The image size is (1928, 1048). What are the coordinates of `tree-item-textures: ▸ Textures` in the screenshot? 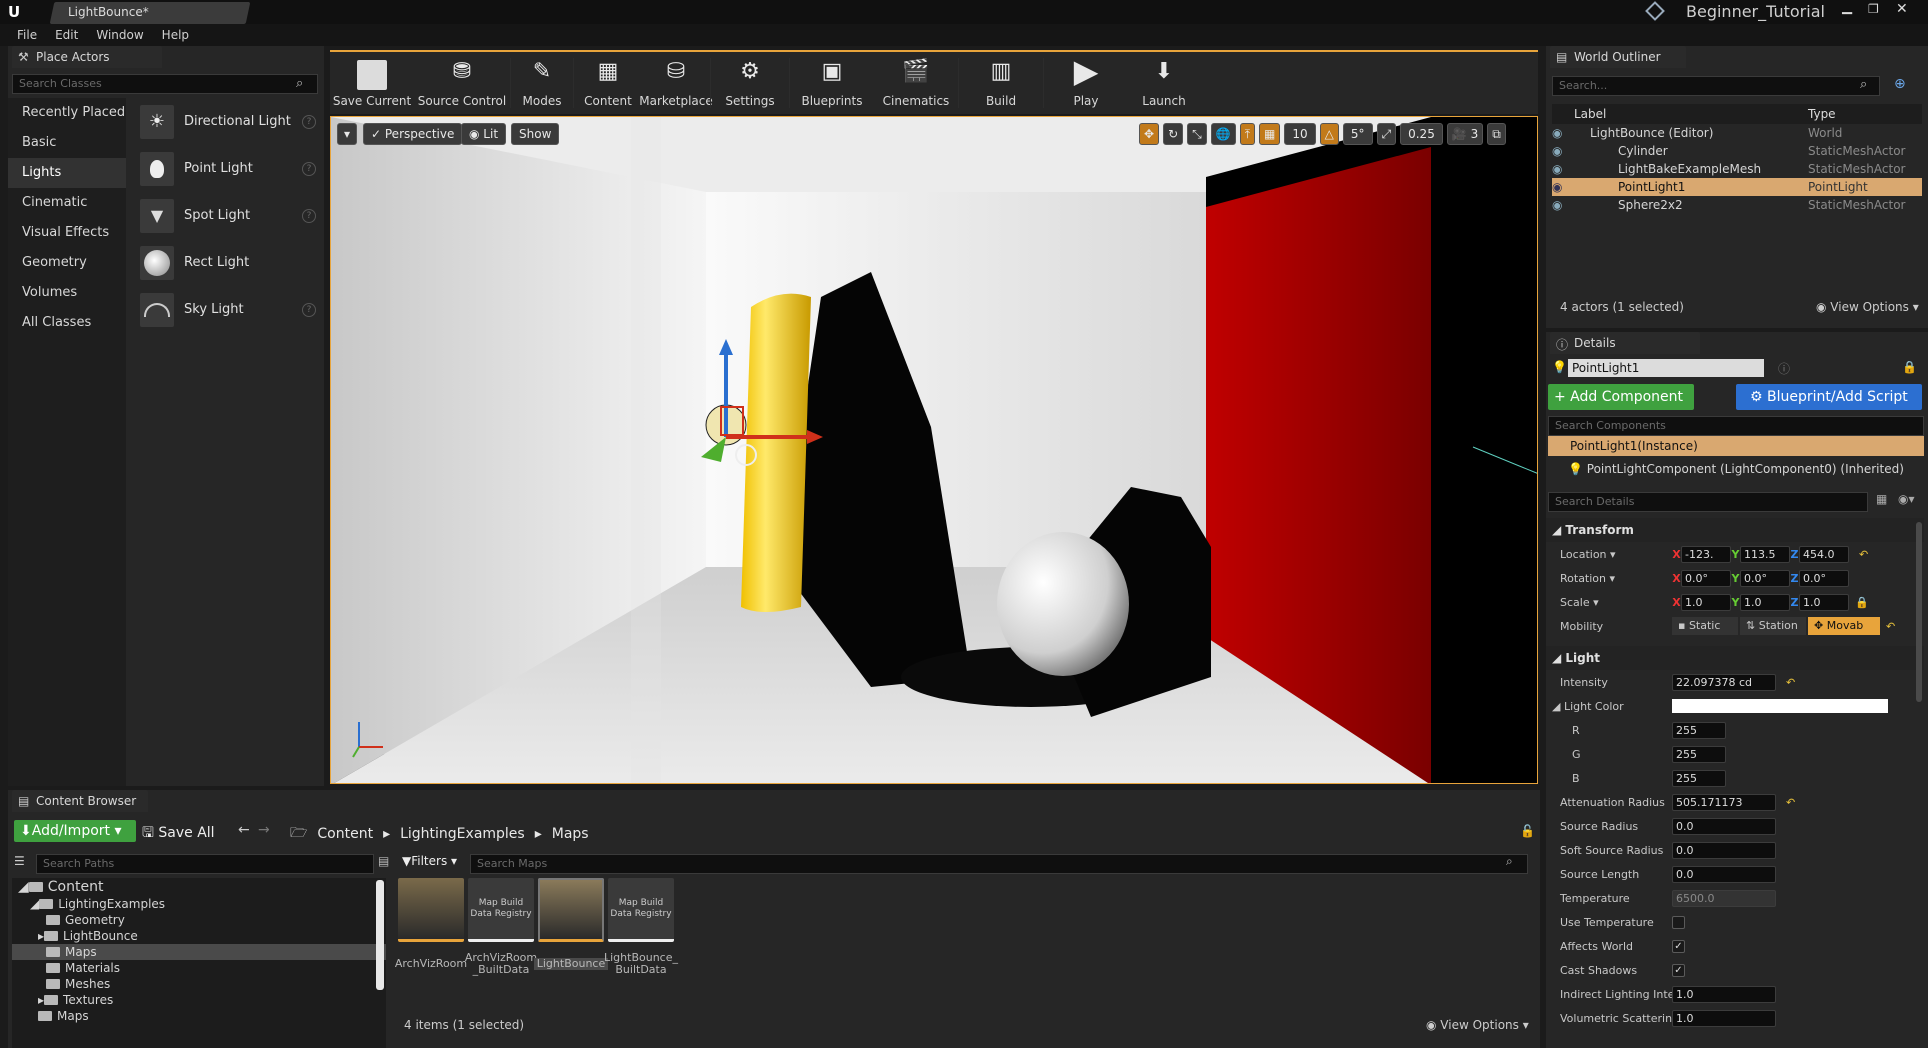 It's located at (199, 1000).